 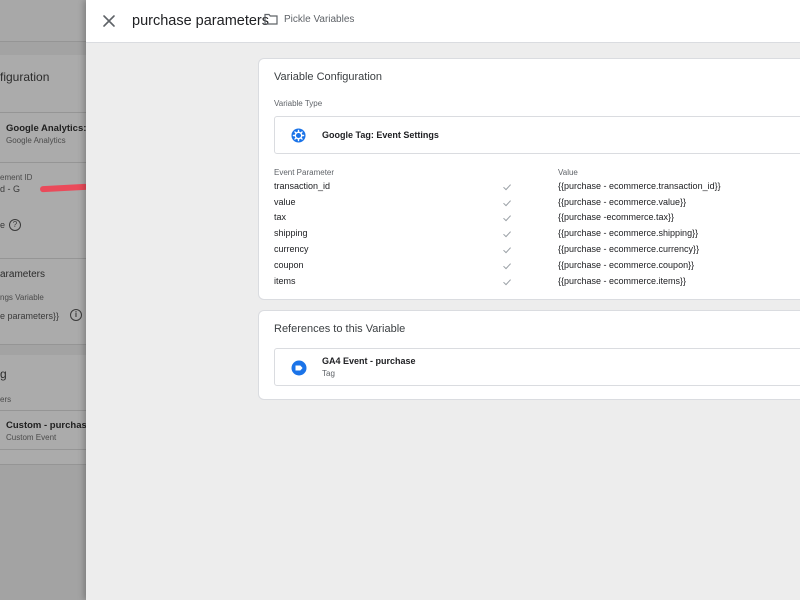 What do you see at coordinates (22, 297) in the screenshot?
I see `background-settings-label: ngs Variable` at bounding box center [22, 297].